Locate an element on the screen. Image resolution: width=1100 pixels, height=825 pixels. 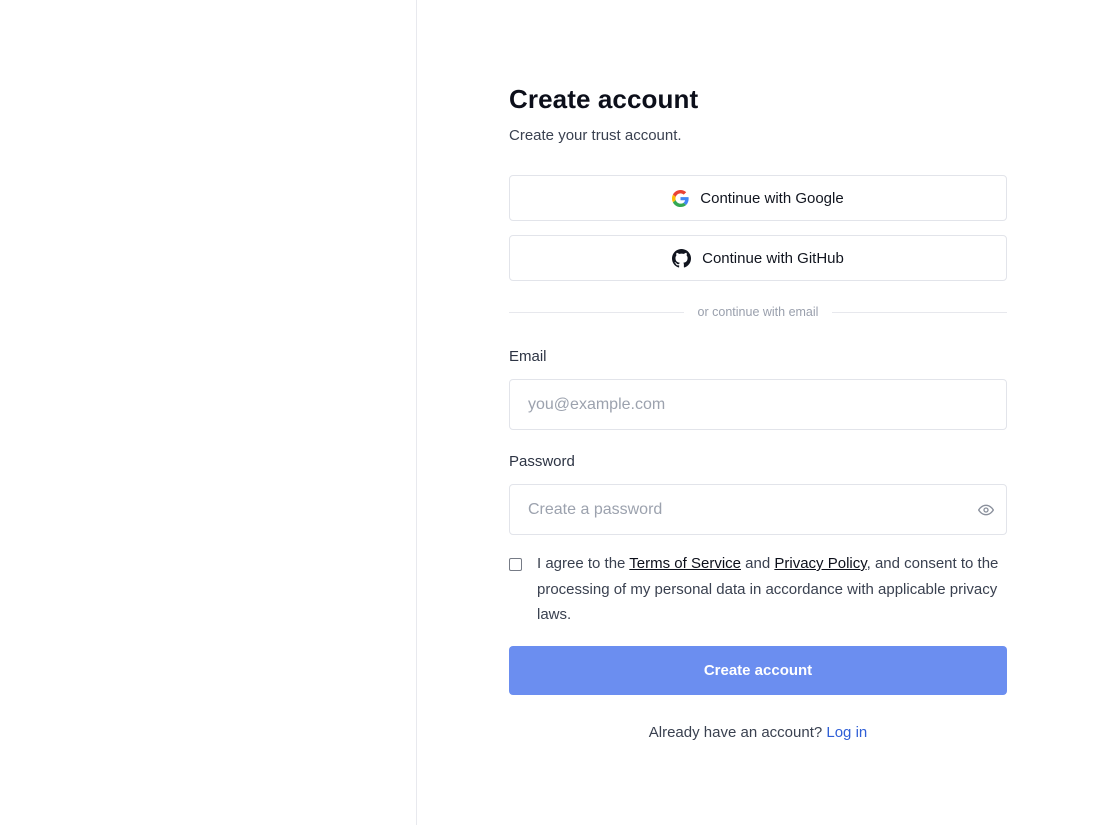
google-icon is located at coordinates (680, 198).